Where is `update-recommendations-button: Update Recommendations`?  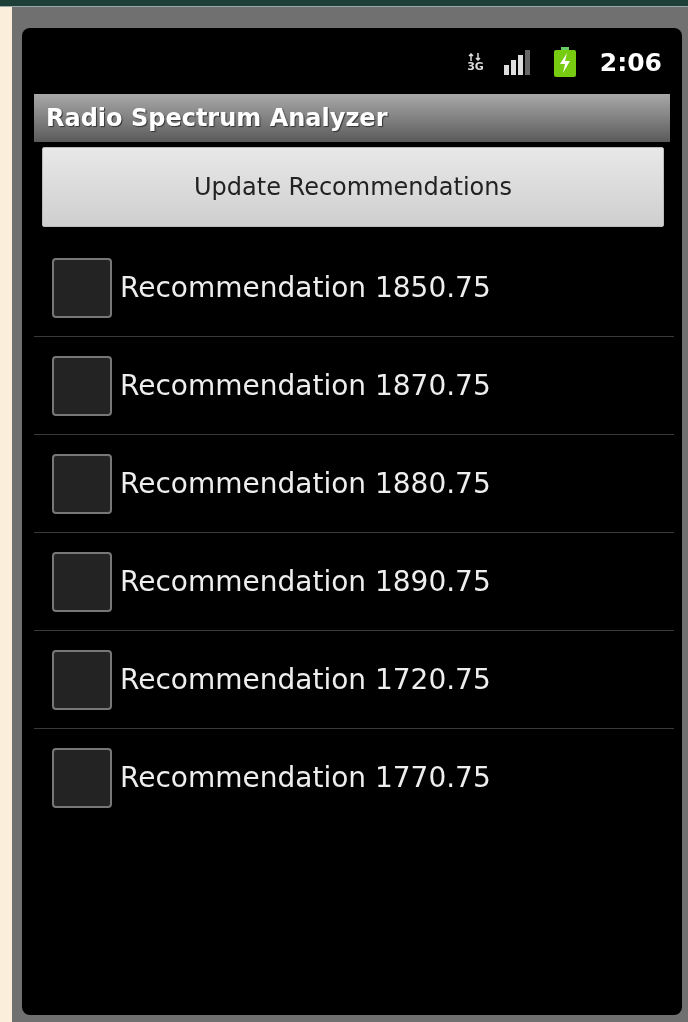
update-recommendations-button: Update Recommendations is located at coordinates (353, 187).